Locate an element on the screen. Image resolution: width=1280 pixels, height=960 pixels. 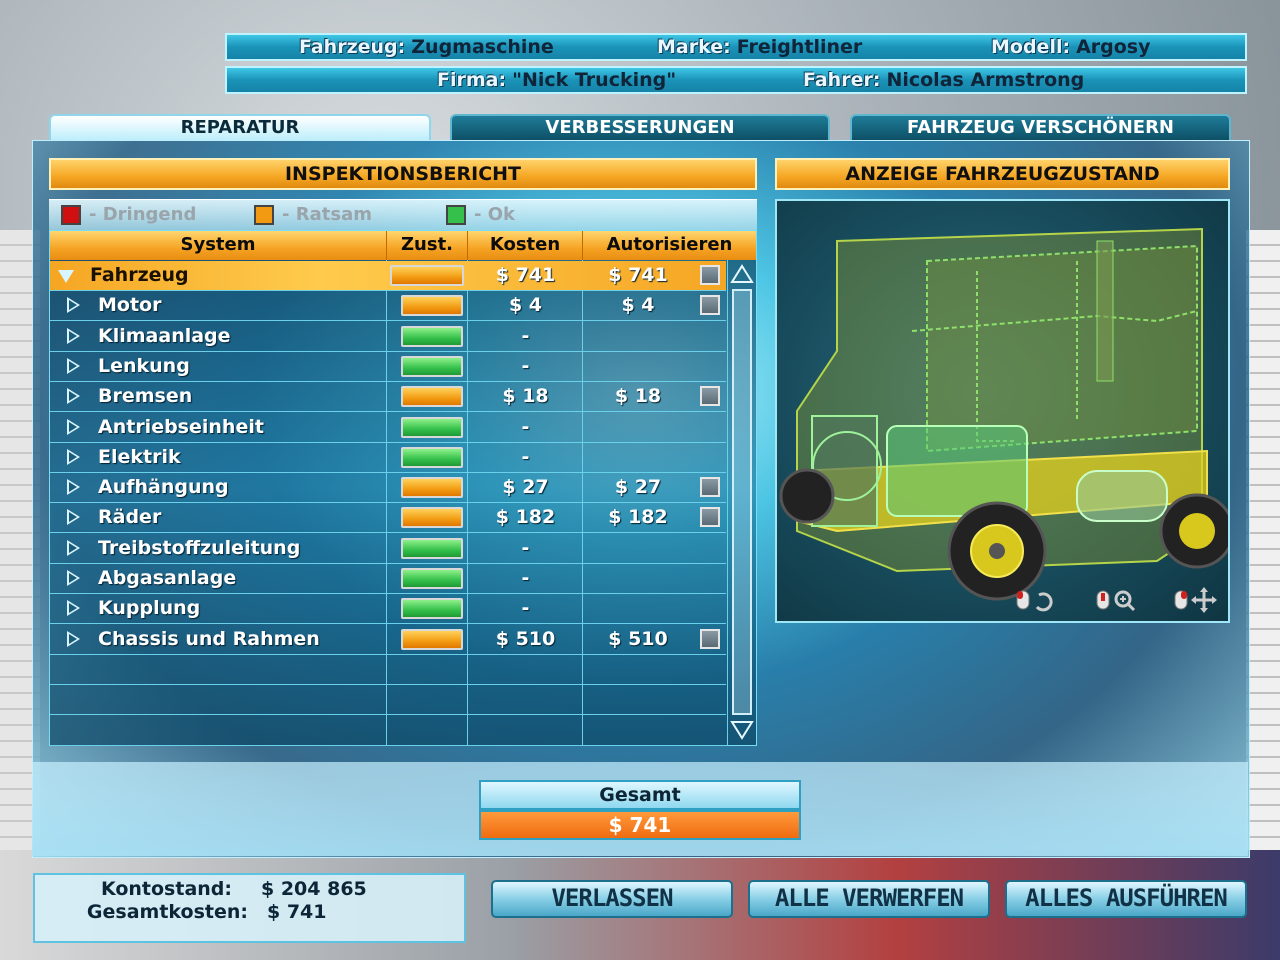
system-name: Klimaanlage is located at coordinates (164, 335).